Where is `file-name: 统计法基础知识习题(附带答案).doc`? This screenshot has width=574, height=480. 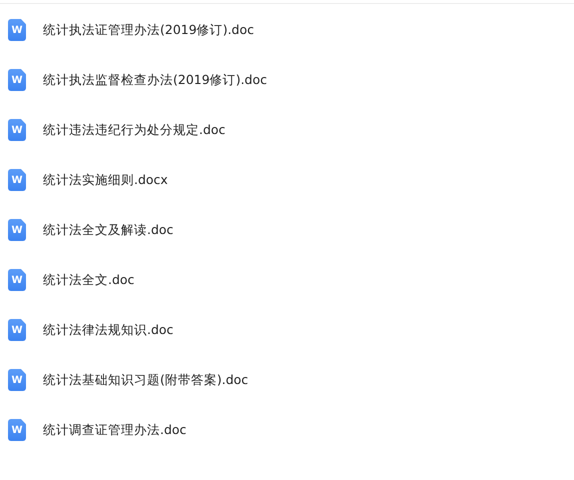 file-name: 统计法基础知识习题(附带答案).doc is located at coordinates (145, 380).